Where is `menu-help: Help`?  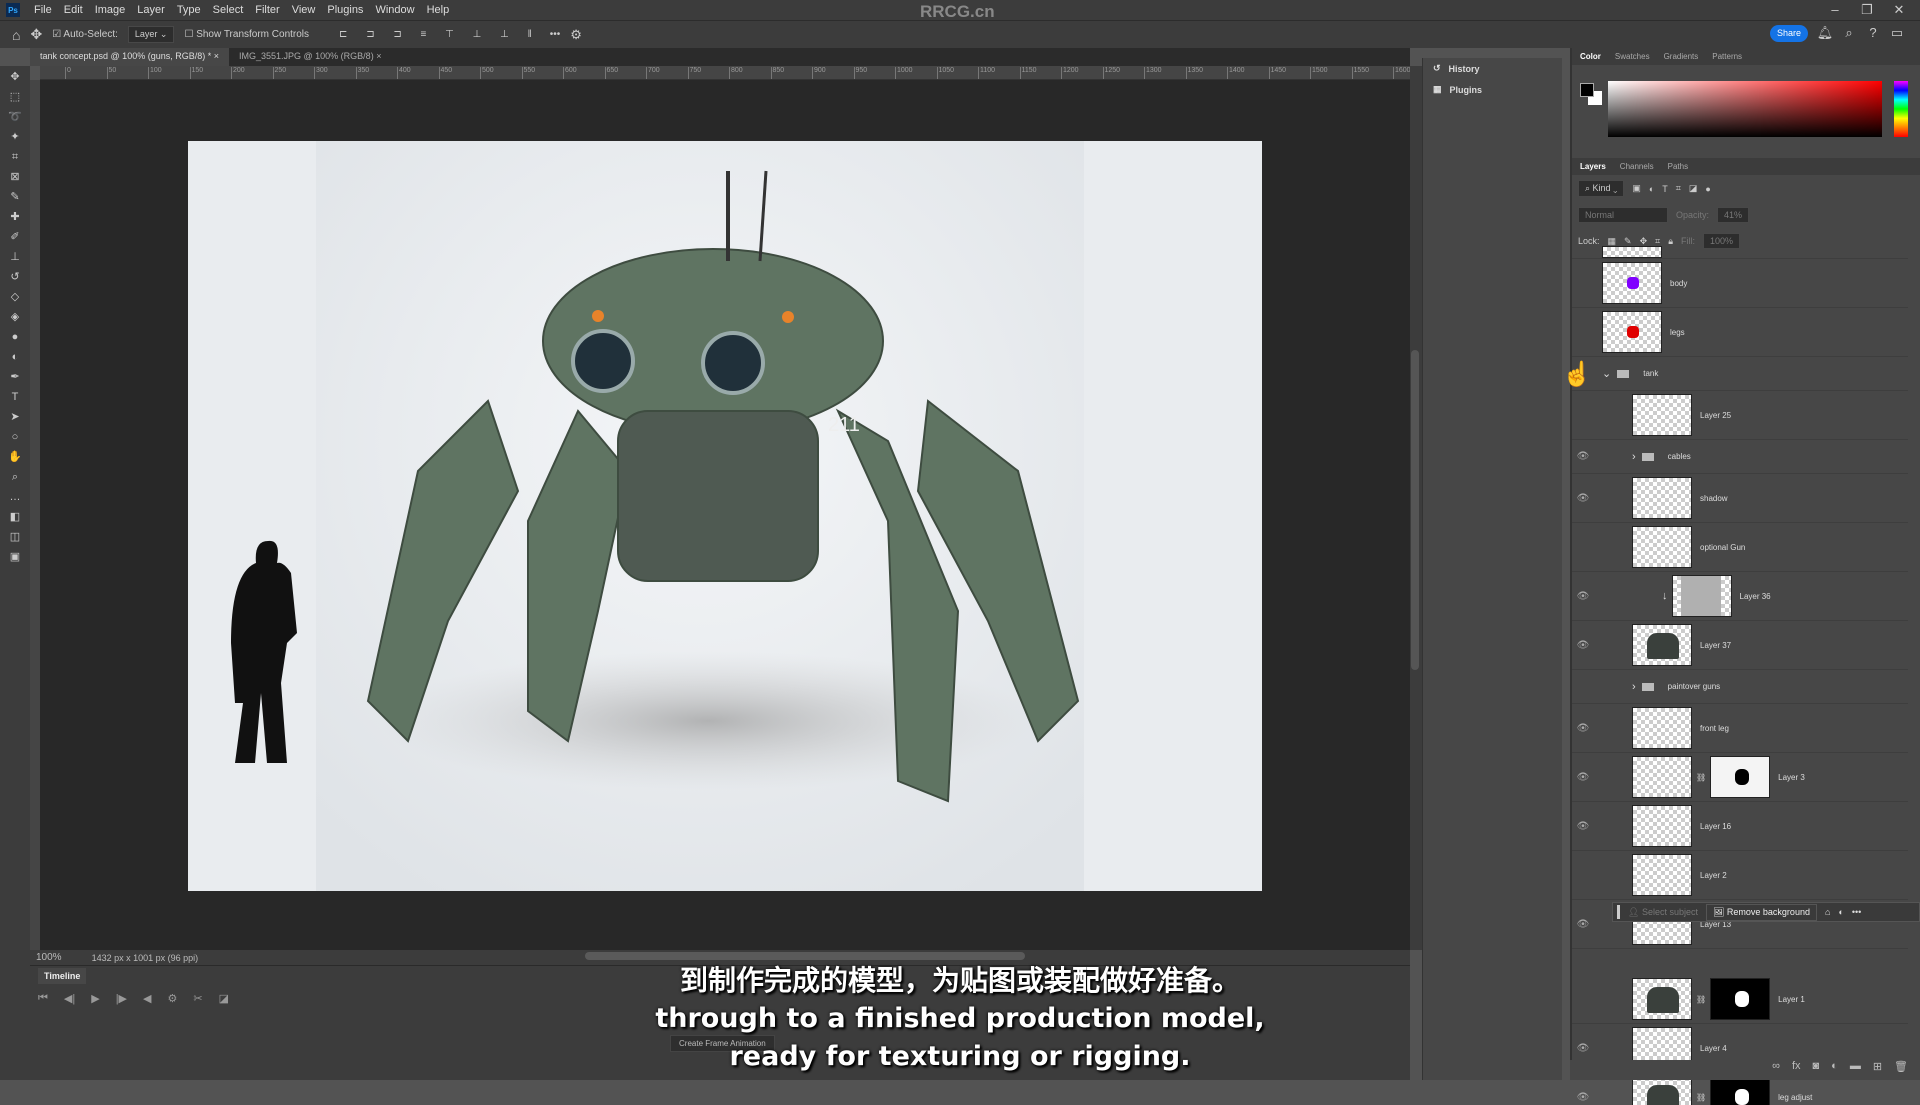 menu-help: Help is located at coordinates (438, 10).